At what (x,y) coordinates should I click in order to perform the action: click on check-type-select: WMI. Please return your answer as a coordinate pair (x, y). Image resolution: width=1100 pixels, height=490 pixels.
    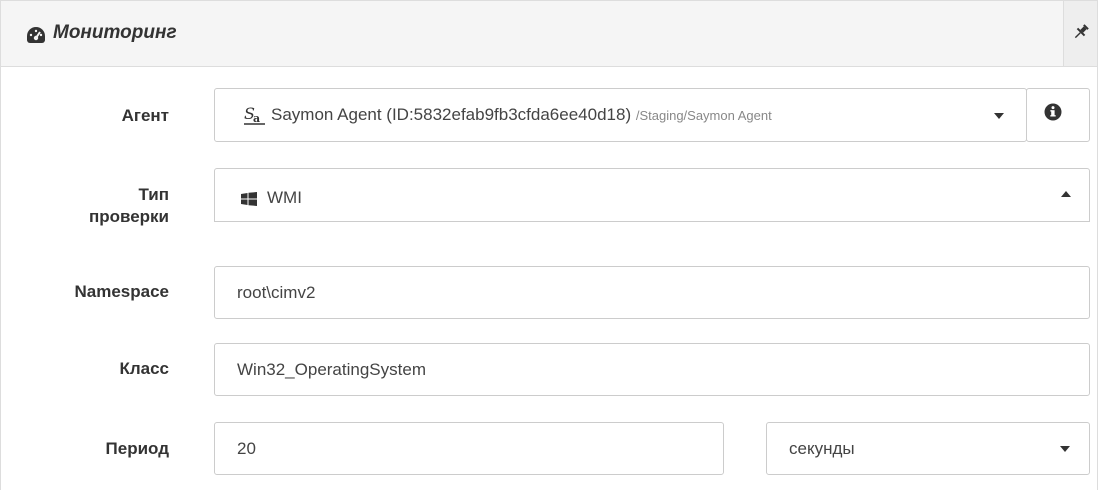
    Looking at the image, I should click on (652, 195).